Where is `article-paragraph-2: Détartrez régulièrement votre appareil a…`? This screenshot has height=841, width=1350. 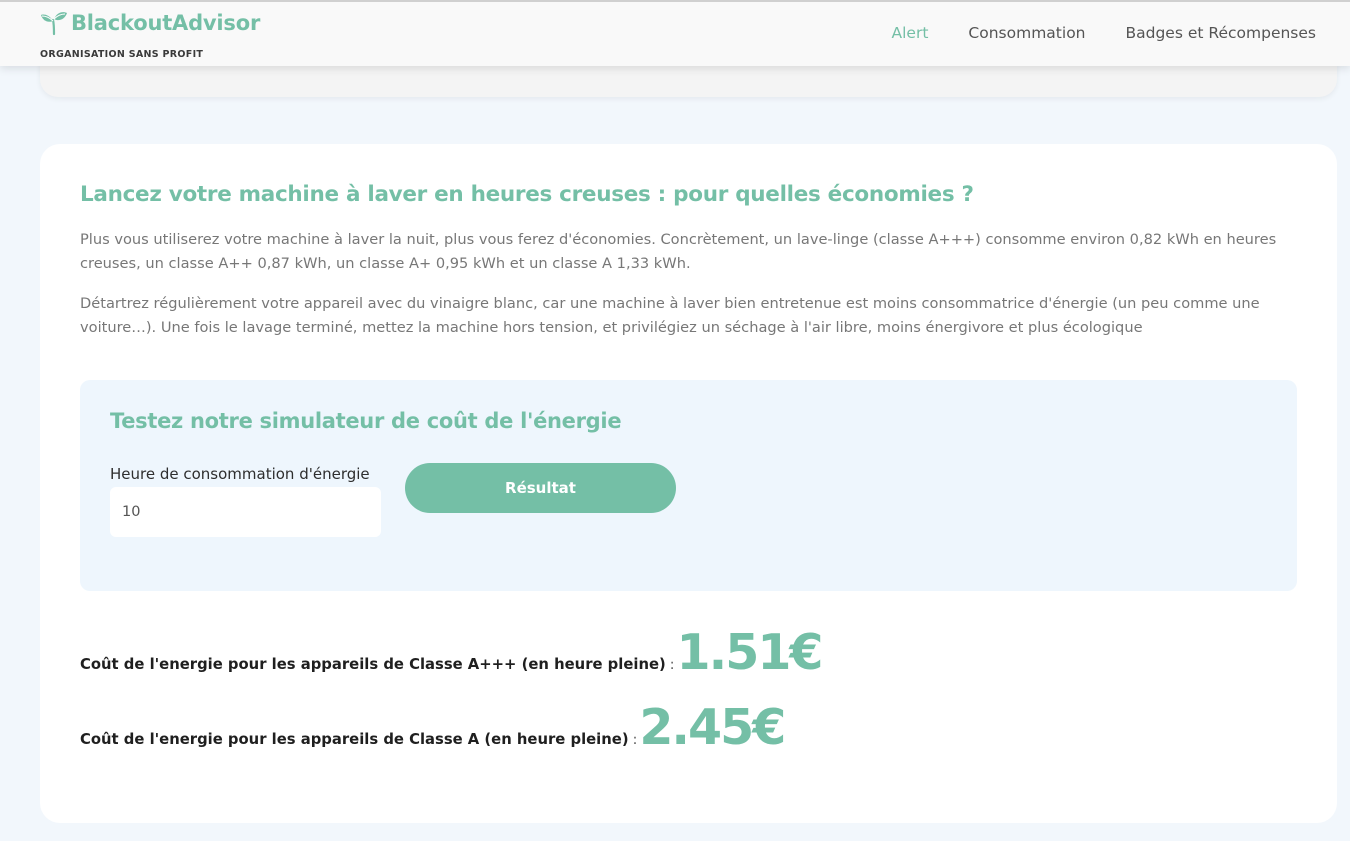 article-paragraph-2: Détartrez régulièrement votre appareil a… is located at coordinates (670, 315).